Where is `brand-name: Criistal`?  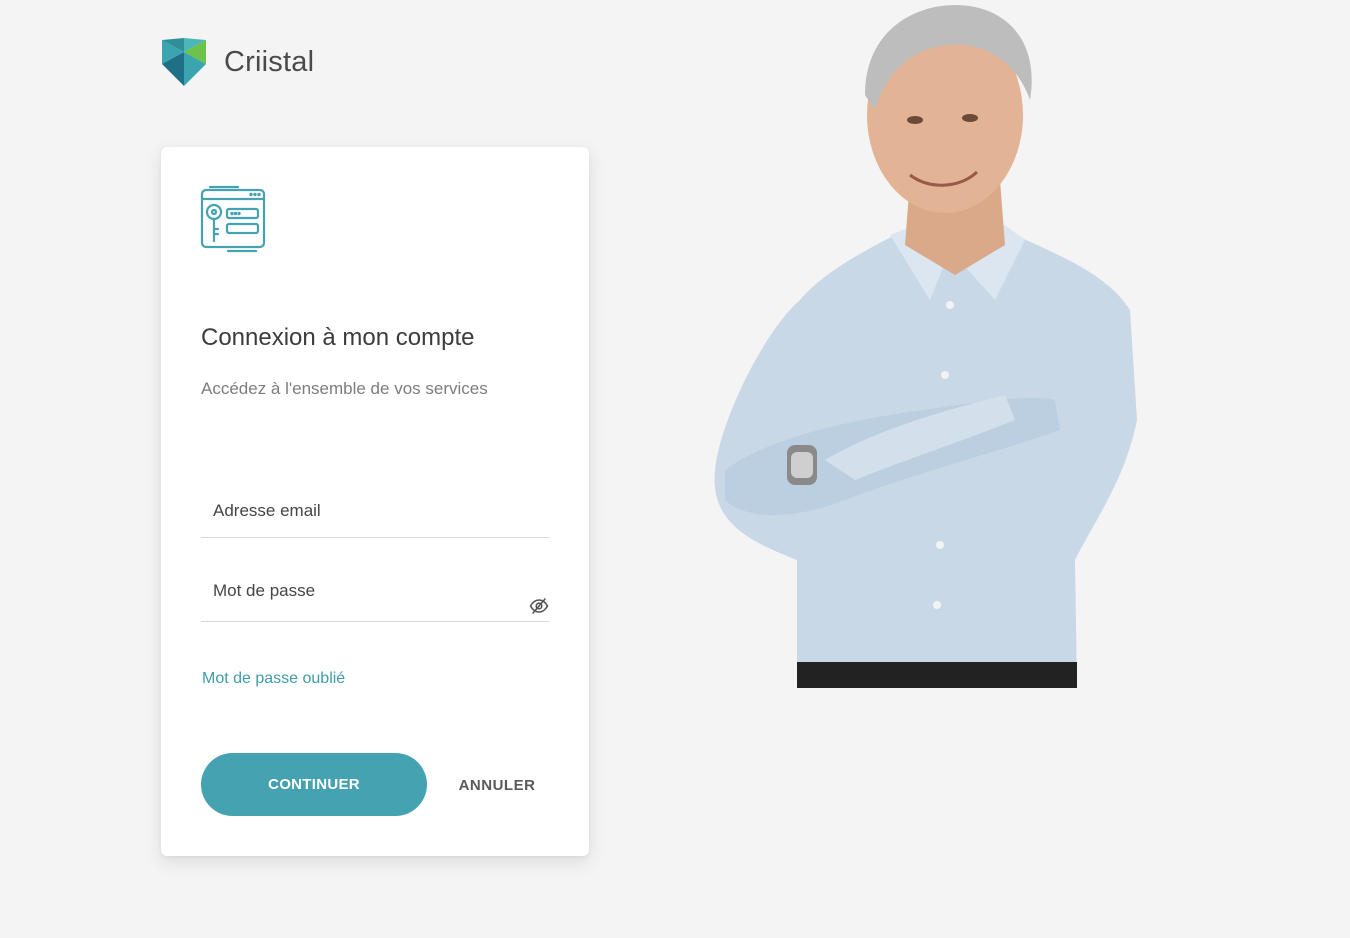
brand-name: Criistal is located at coordinates (269, 61).